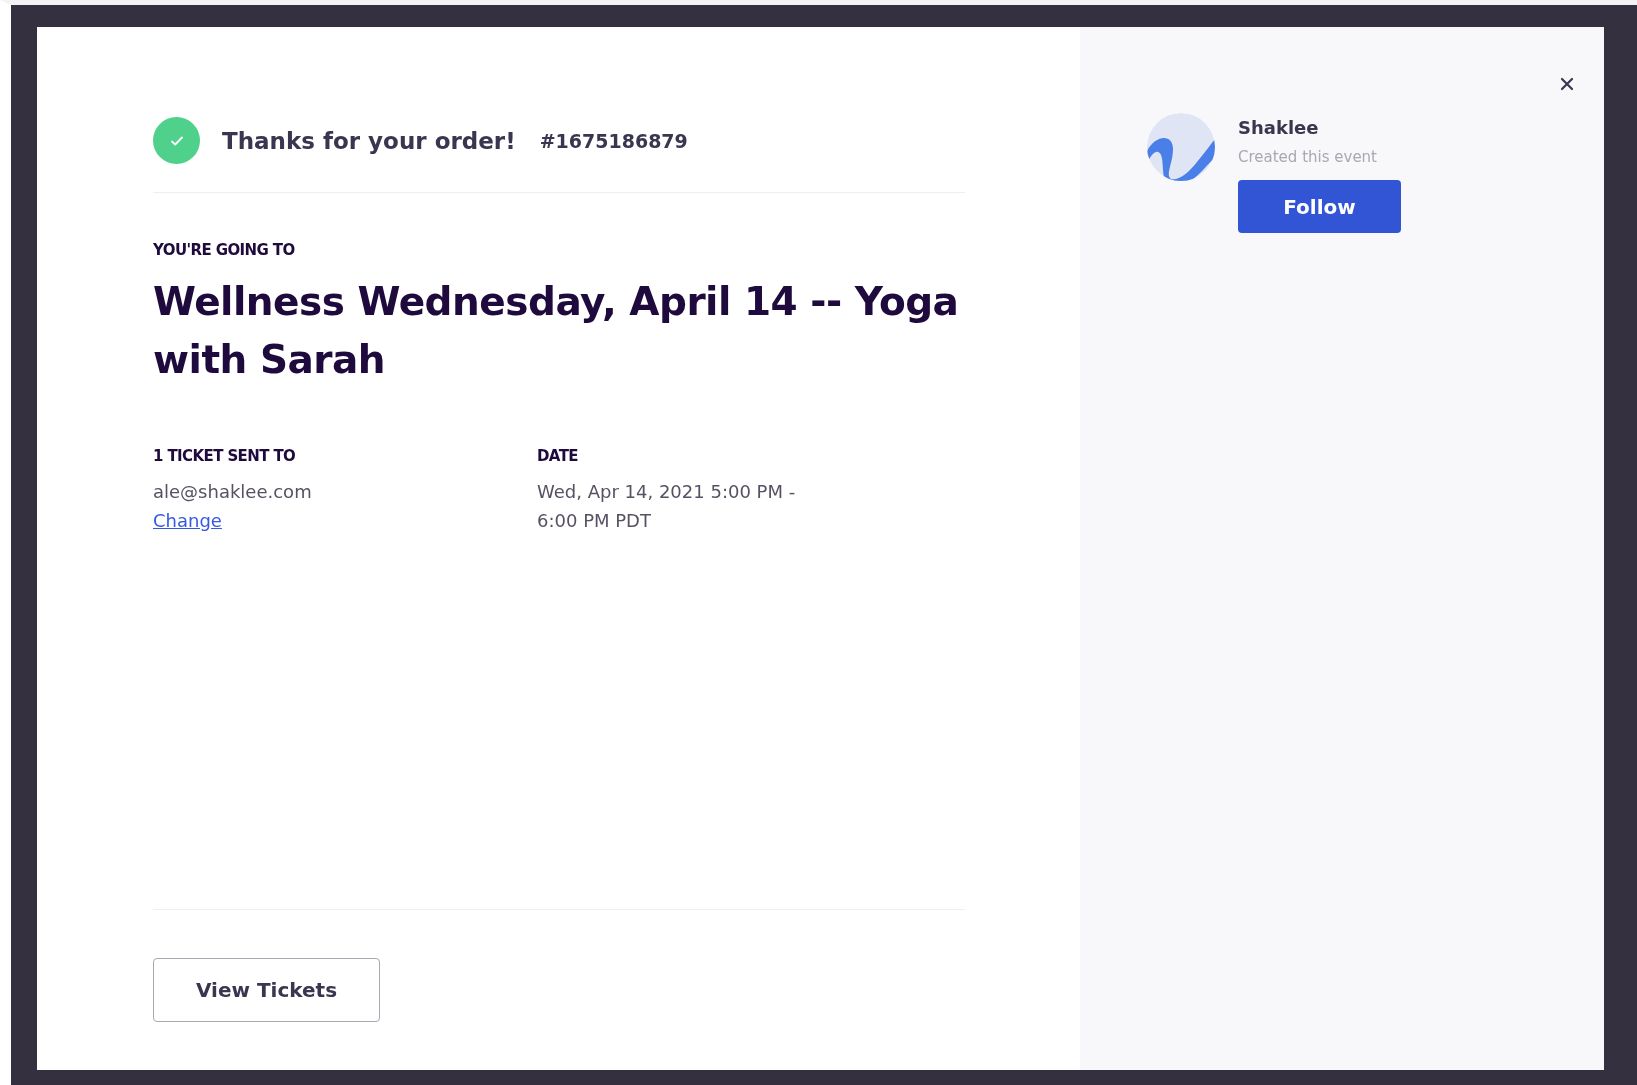 Image resolution: width=1637 pixels, height=1085 pixels. Describe the element at coordinates (225, 456) in the screenshot. I see `detail-heading: 1 TICKET SENT TO` at that location.